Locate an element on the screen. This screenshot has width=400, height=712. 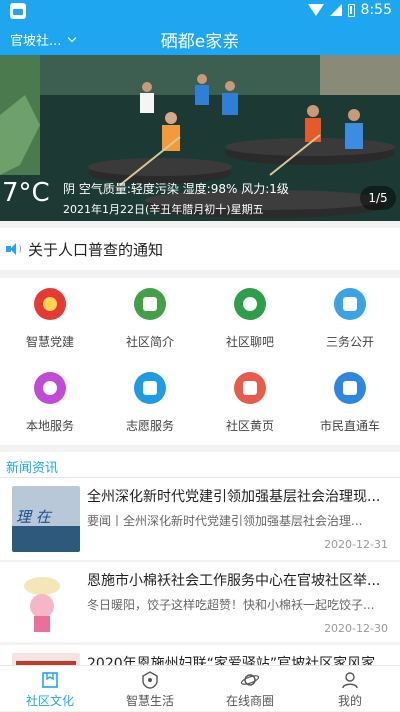
planet-icon is located at coordinates (250, 680).